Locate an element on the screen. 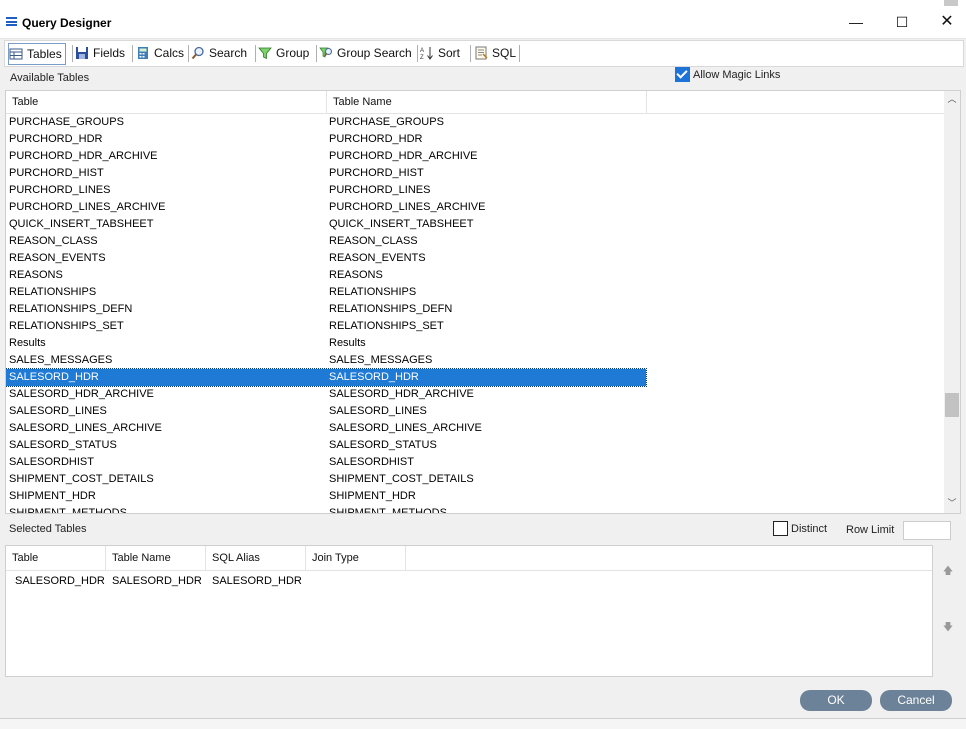 The image size is (966, 729). minimize-button: — is located at coordinates (856, 22).